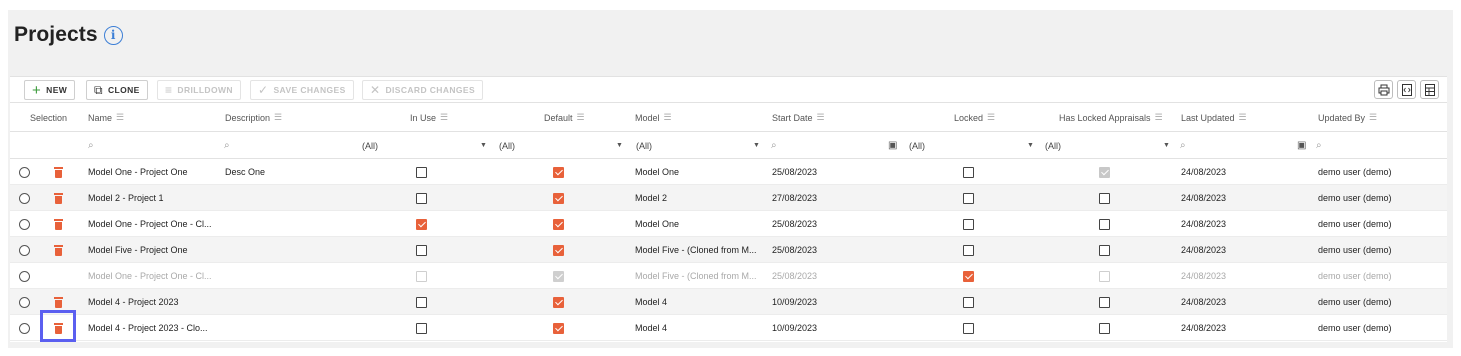 This screenshot has width=1461, height=356. What do you see at coordinates (68, 35) in the screenshot?
I see `page-header: Projects i` at bounding box center [68, 35].